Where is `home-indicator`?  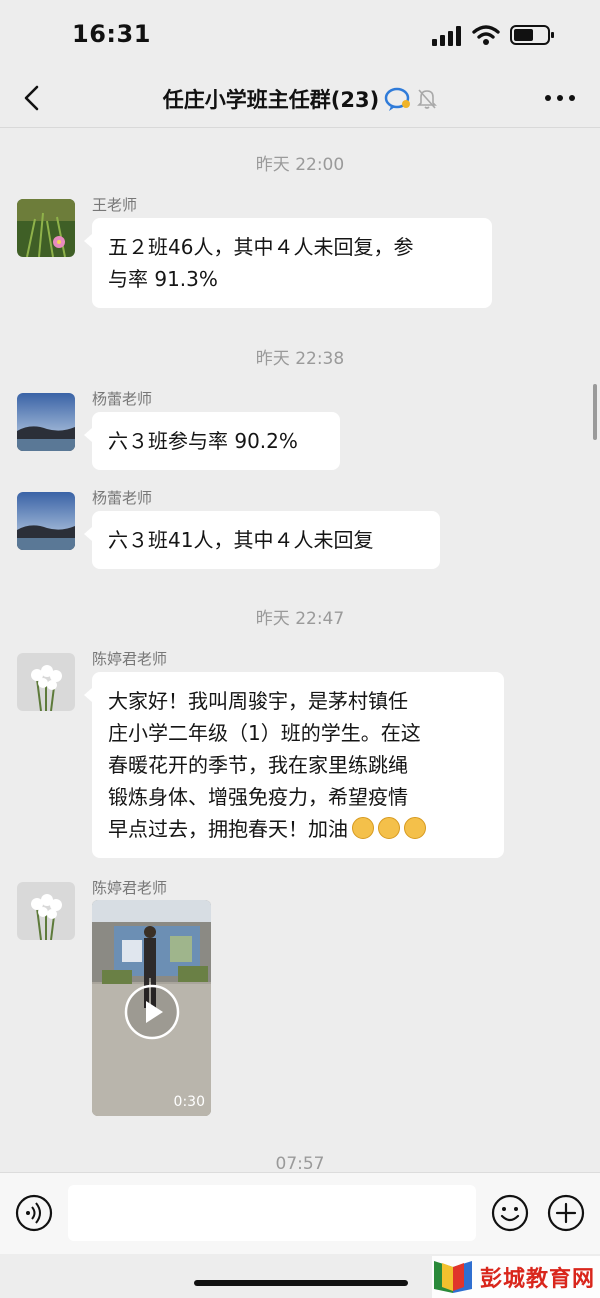 home-indicator is located at coordinates (301, 1283).